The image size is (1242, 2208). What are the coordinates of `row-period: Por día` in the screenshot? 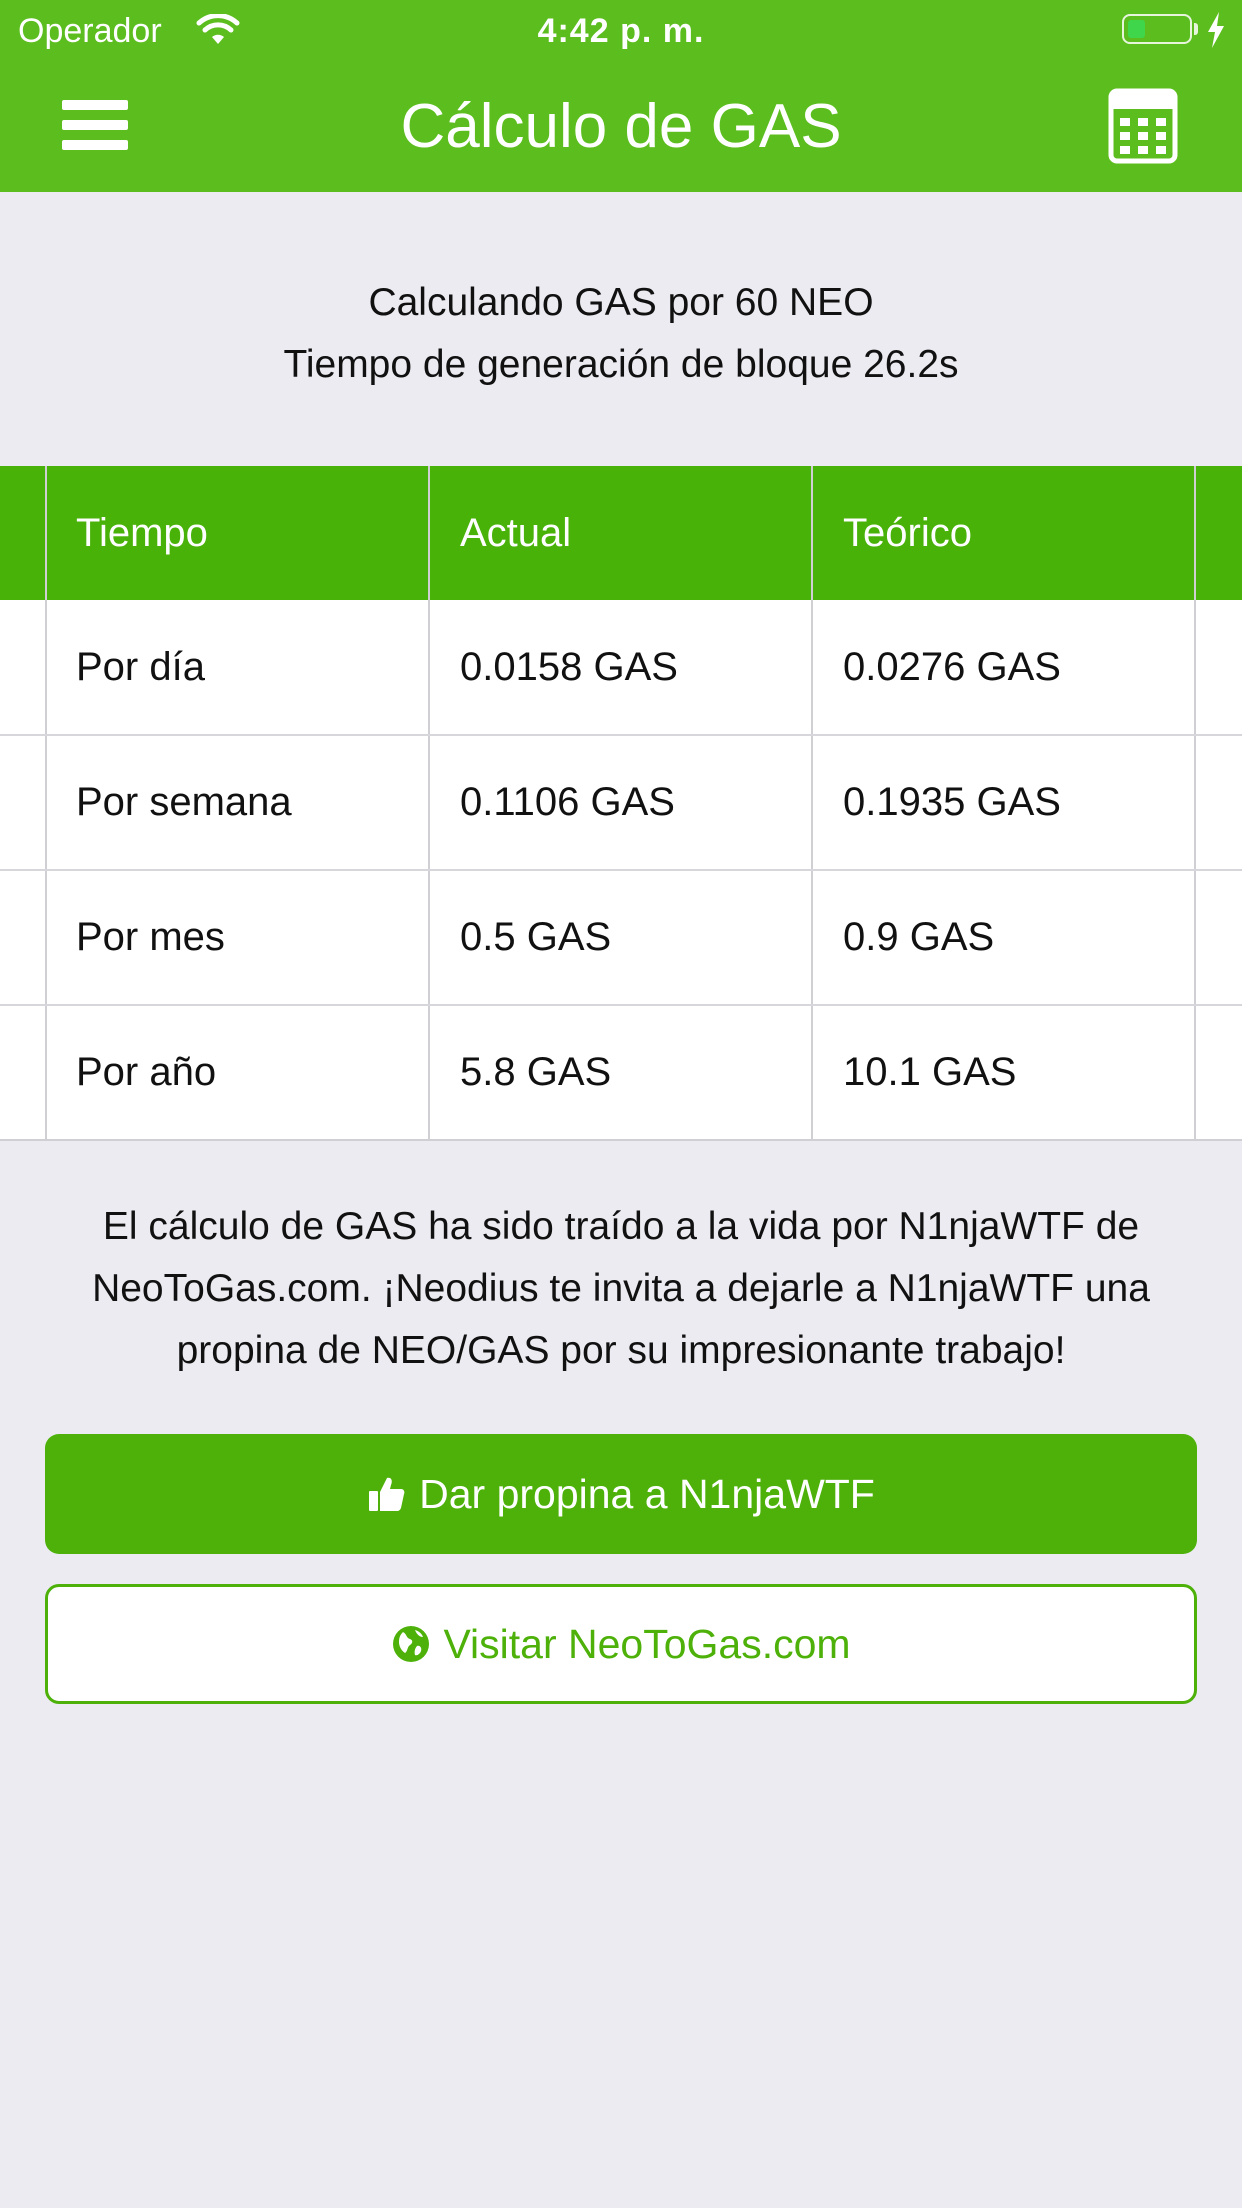 It's located at (140, 667).